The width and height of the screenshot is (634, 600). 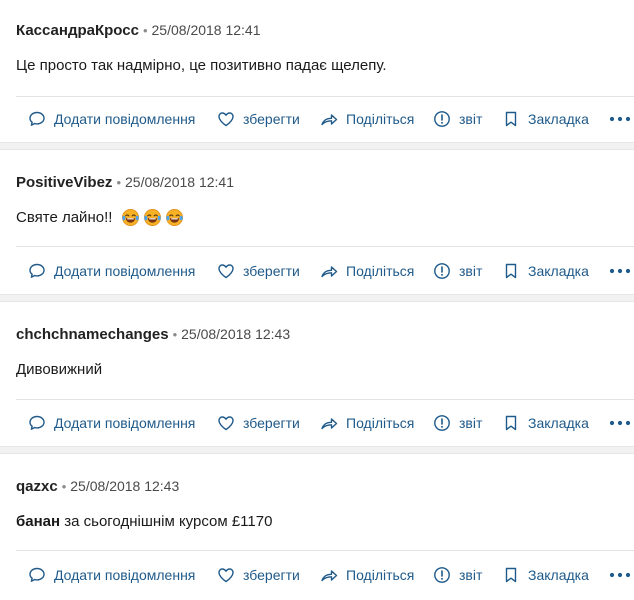 I want to click on comment-author: qazxc, so click(x=37, y=486).